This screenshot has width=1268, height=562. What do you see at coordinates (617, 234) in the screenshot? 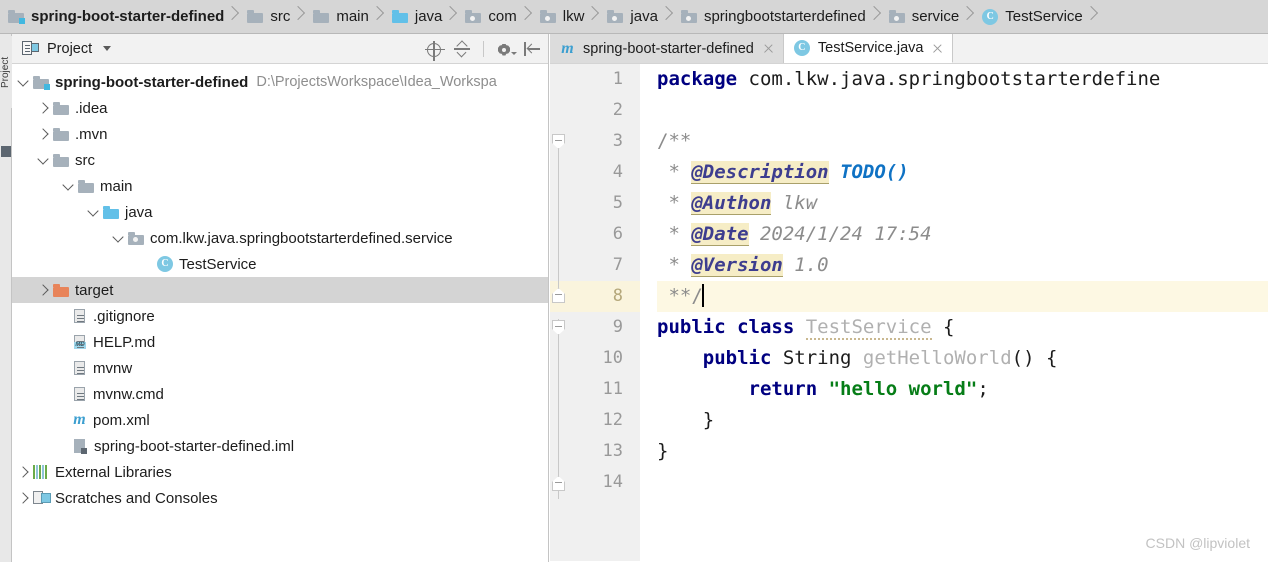
I see `line-number: 6` at bounding box center [617, 234].